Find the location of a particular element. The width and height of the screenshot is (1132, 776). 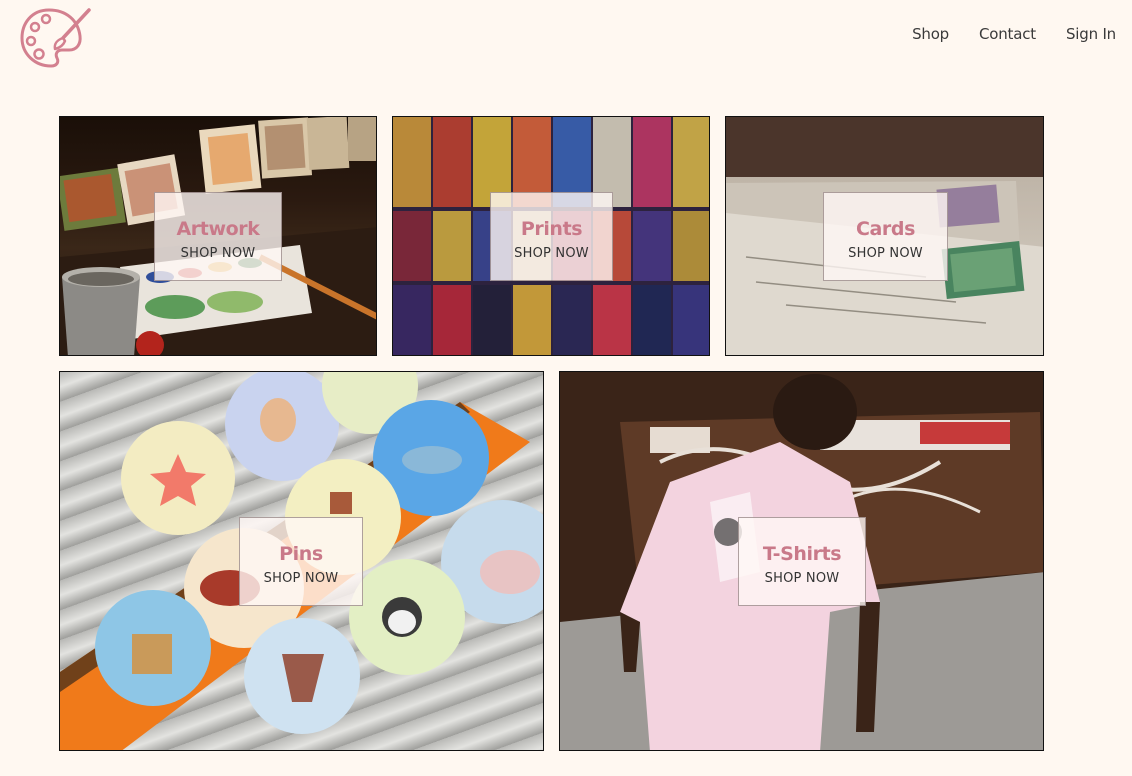

category-tile-artwork: Artwork SHOP NOW is located at coordinates (218, 236).